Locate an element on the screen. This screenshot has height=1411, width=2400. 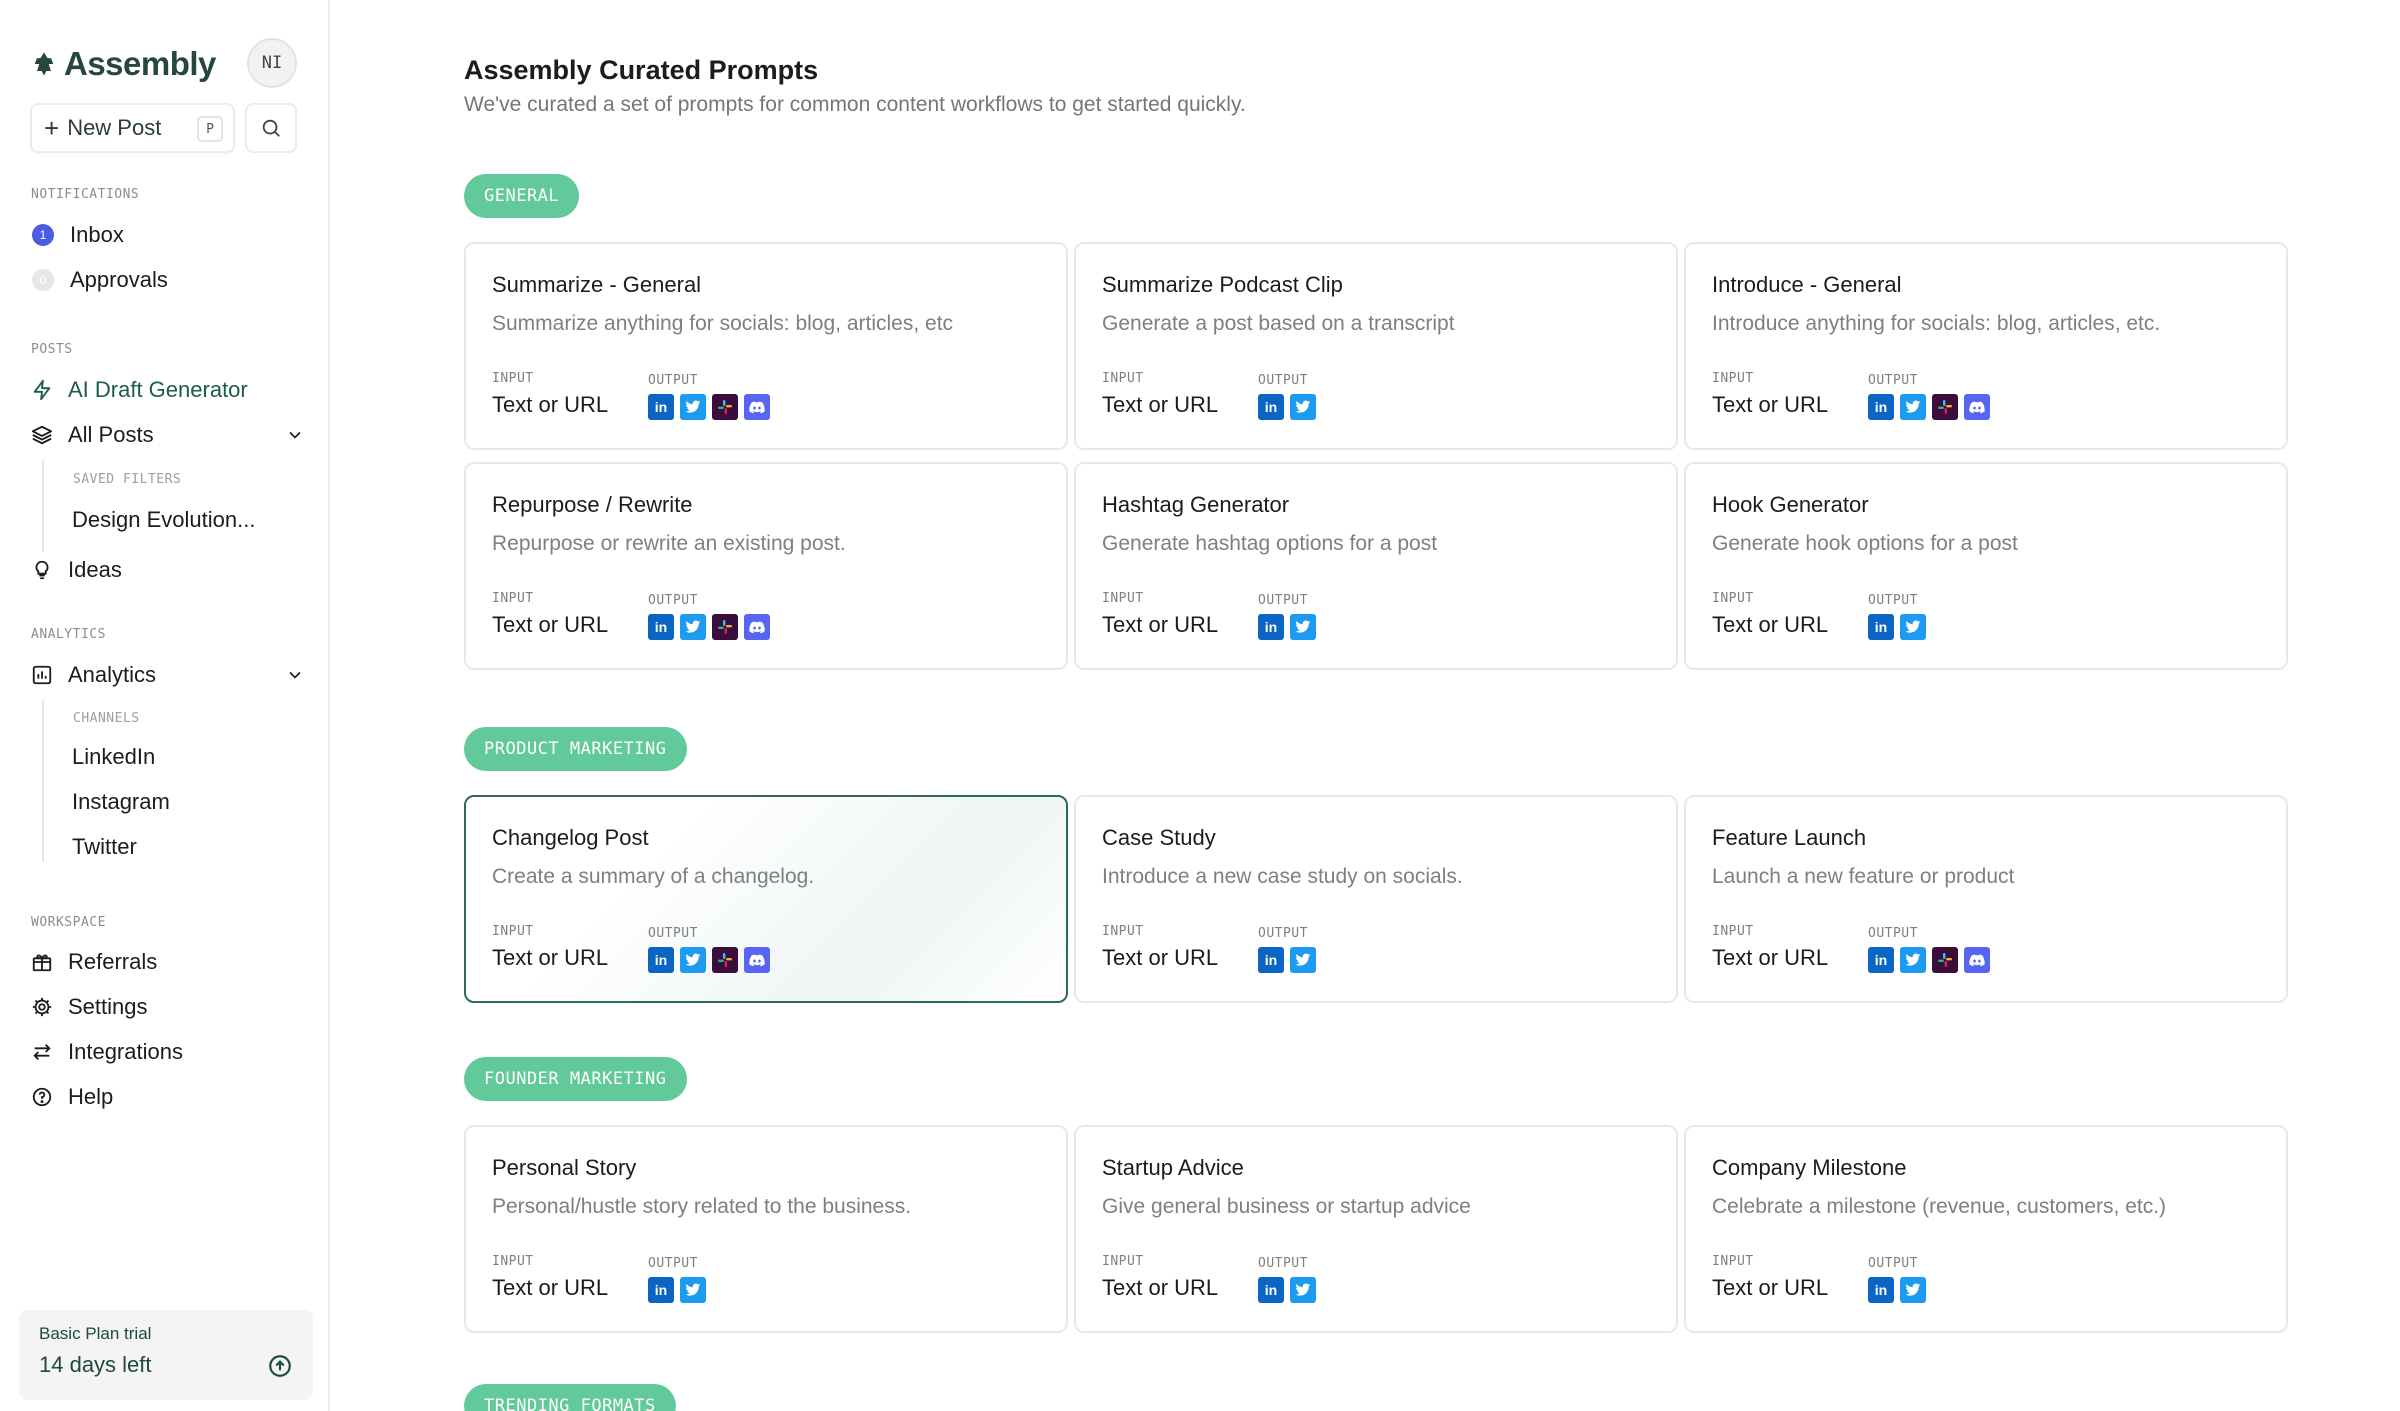
sidebar-item-approvals: 0 Approvals is located at coordinates (167, 280).